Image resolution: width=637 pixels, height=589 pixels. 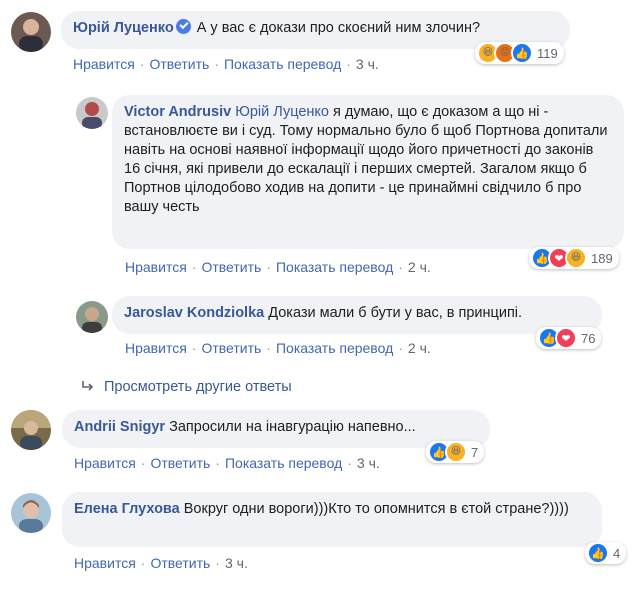 I want to click on love-icon: ❤, so click(x=566, y=338).